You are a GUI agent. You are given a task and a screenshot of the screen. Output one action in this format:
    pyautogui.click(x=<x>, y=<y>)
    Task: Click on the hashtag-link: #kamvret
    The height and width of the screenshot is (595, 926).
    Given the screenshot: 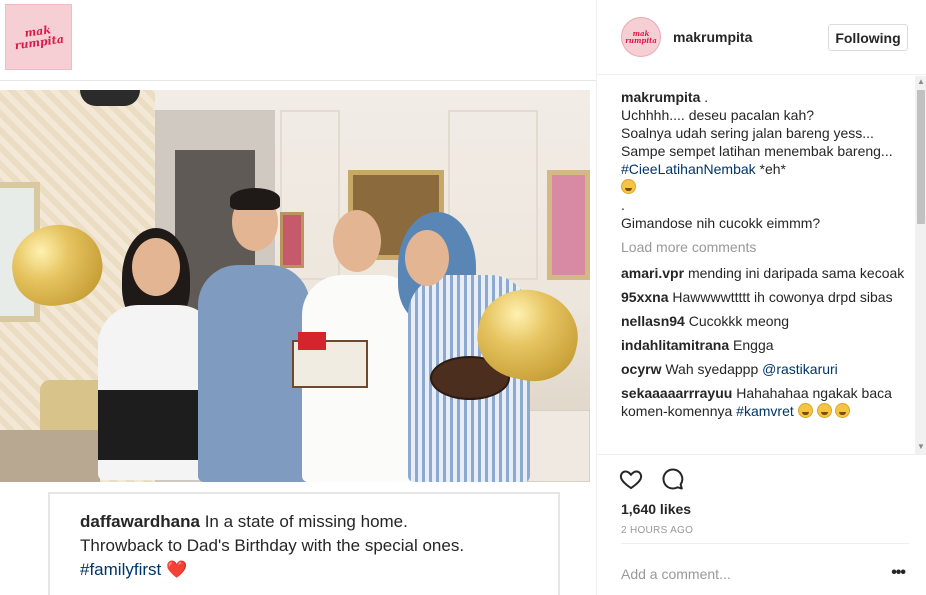 What is the action you would take?
    pyautogui.click(x=765, y=411)
    